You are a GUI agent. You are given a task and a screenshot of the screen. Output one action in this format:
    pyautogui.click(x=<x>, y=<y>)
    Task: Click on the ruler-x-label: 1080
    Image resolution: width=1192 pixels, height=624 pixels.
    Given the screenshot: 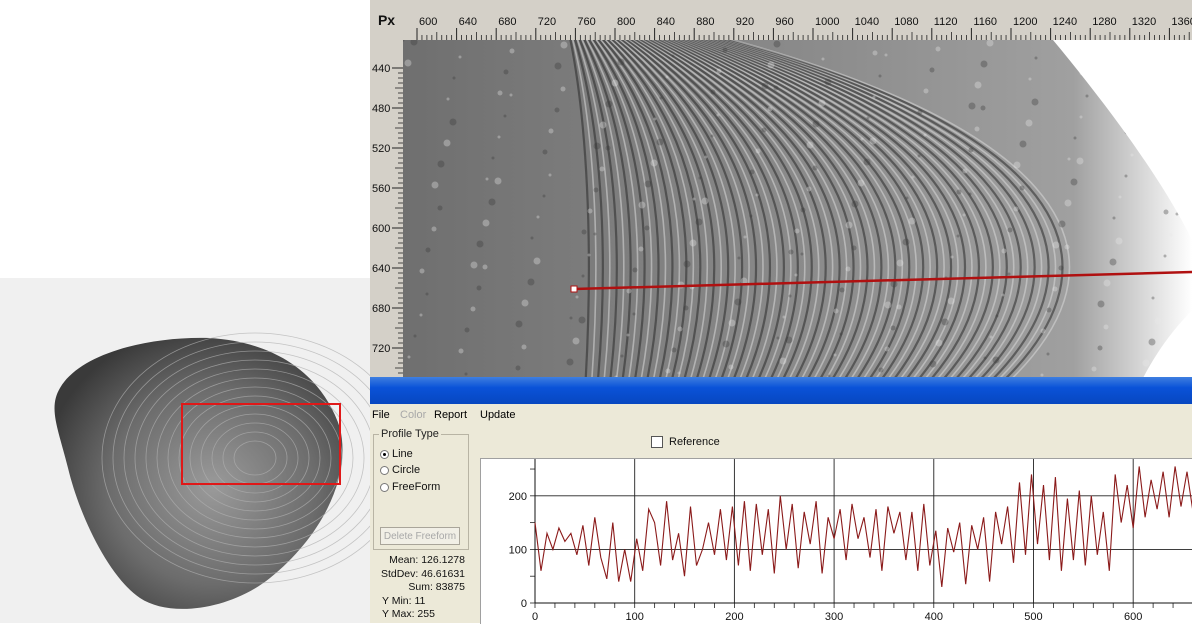 What is the action you would take?
    pyautogui.click(x=906, y=22)
    